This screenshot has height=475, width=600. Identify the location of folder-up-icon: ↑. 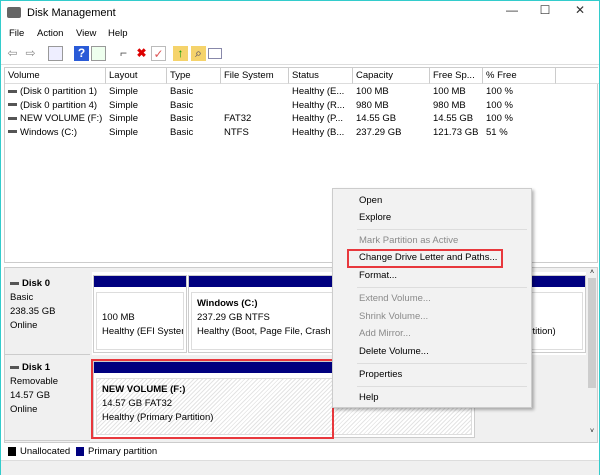
(180, 53).